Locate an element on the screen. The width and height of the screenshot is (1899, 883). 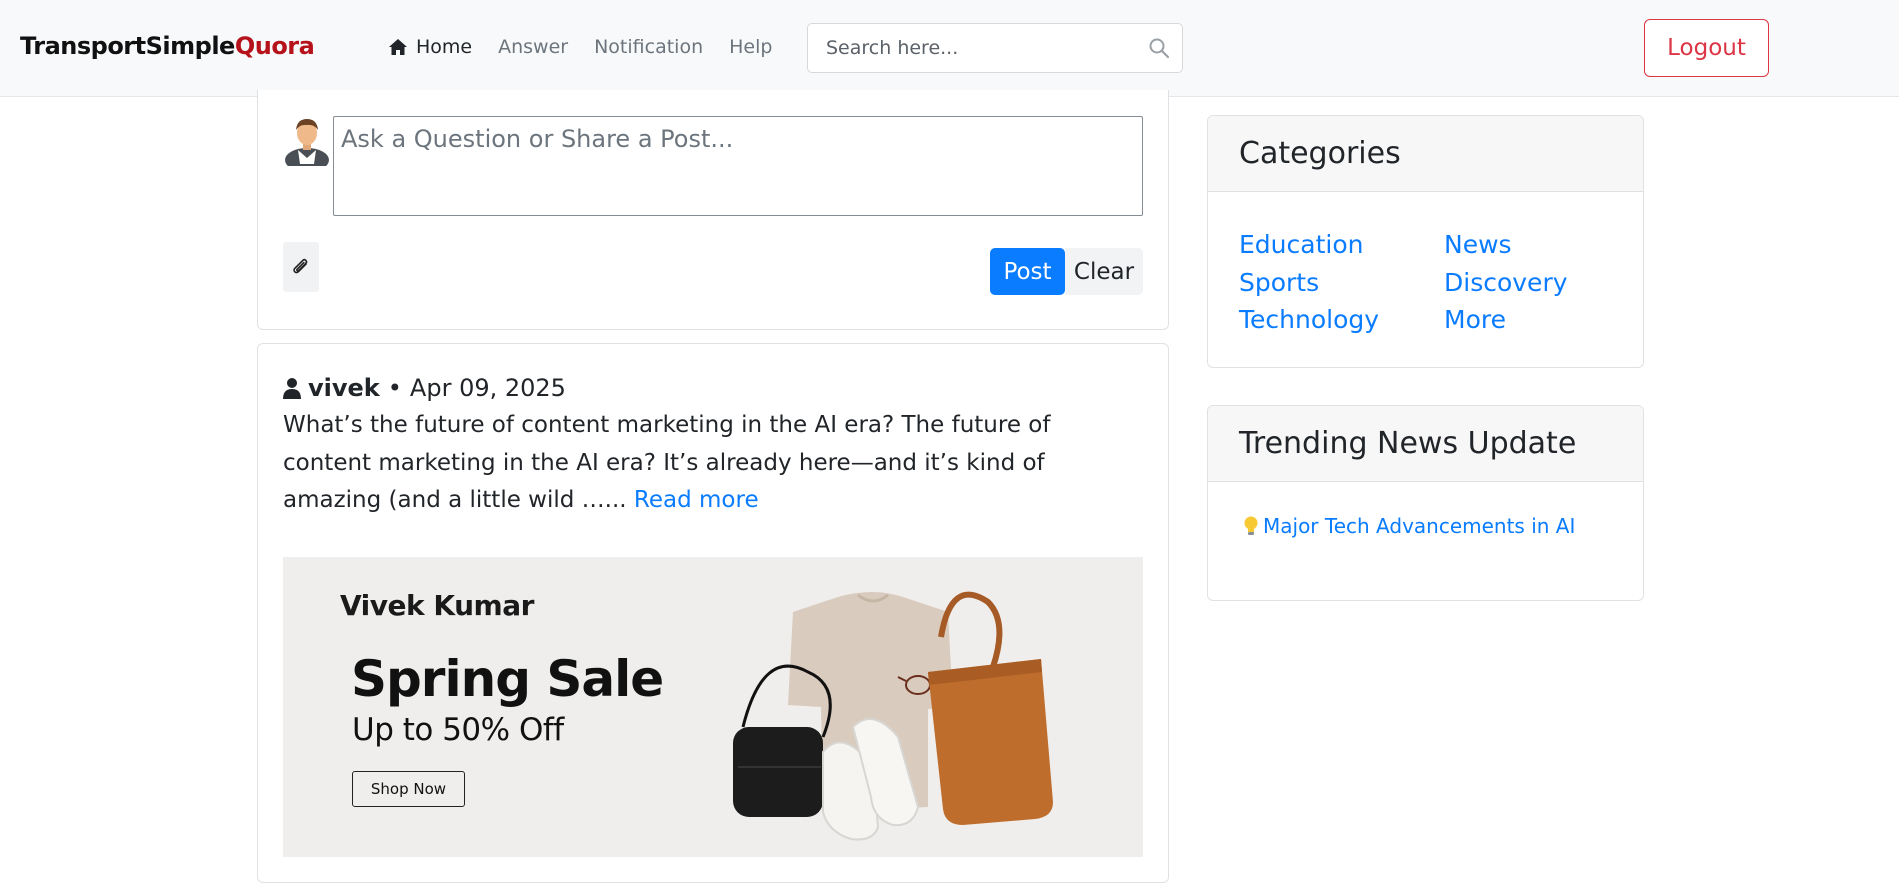
category-education: Education is located at coordinates (1341, 245).